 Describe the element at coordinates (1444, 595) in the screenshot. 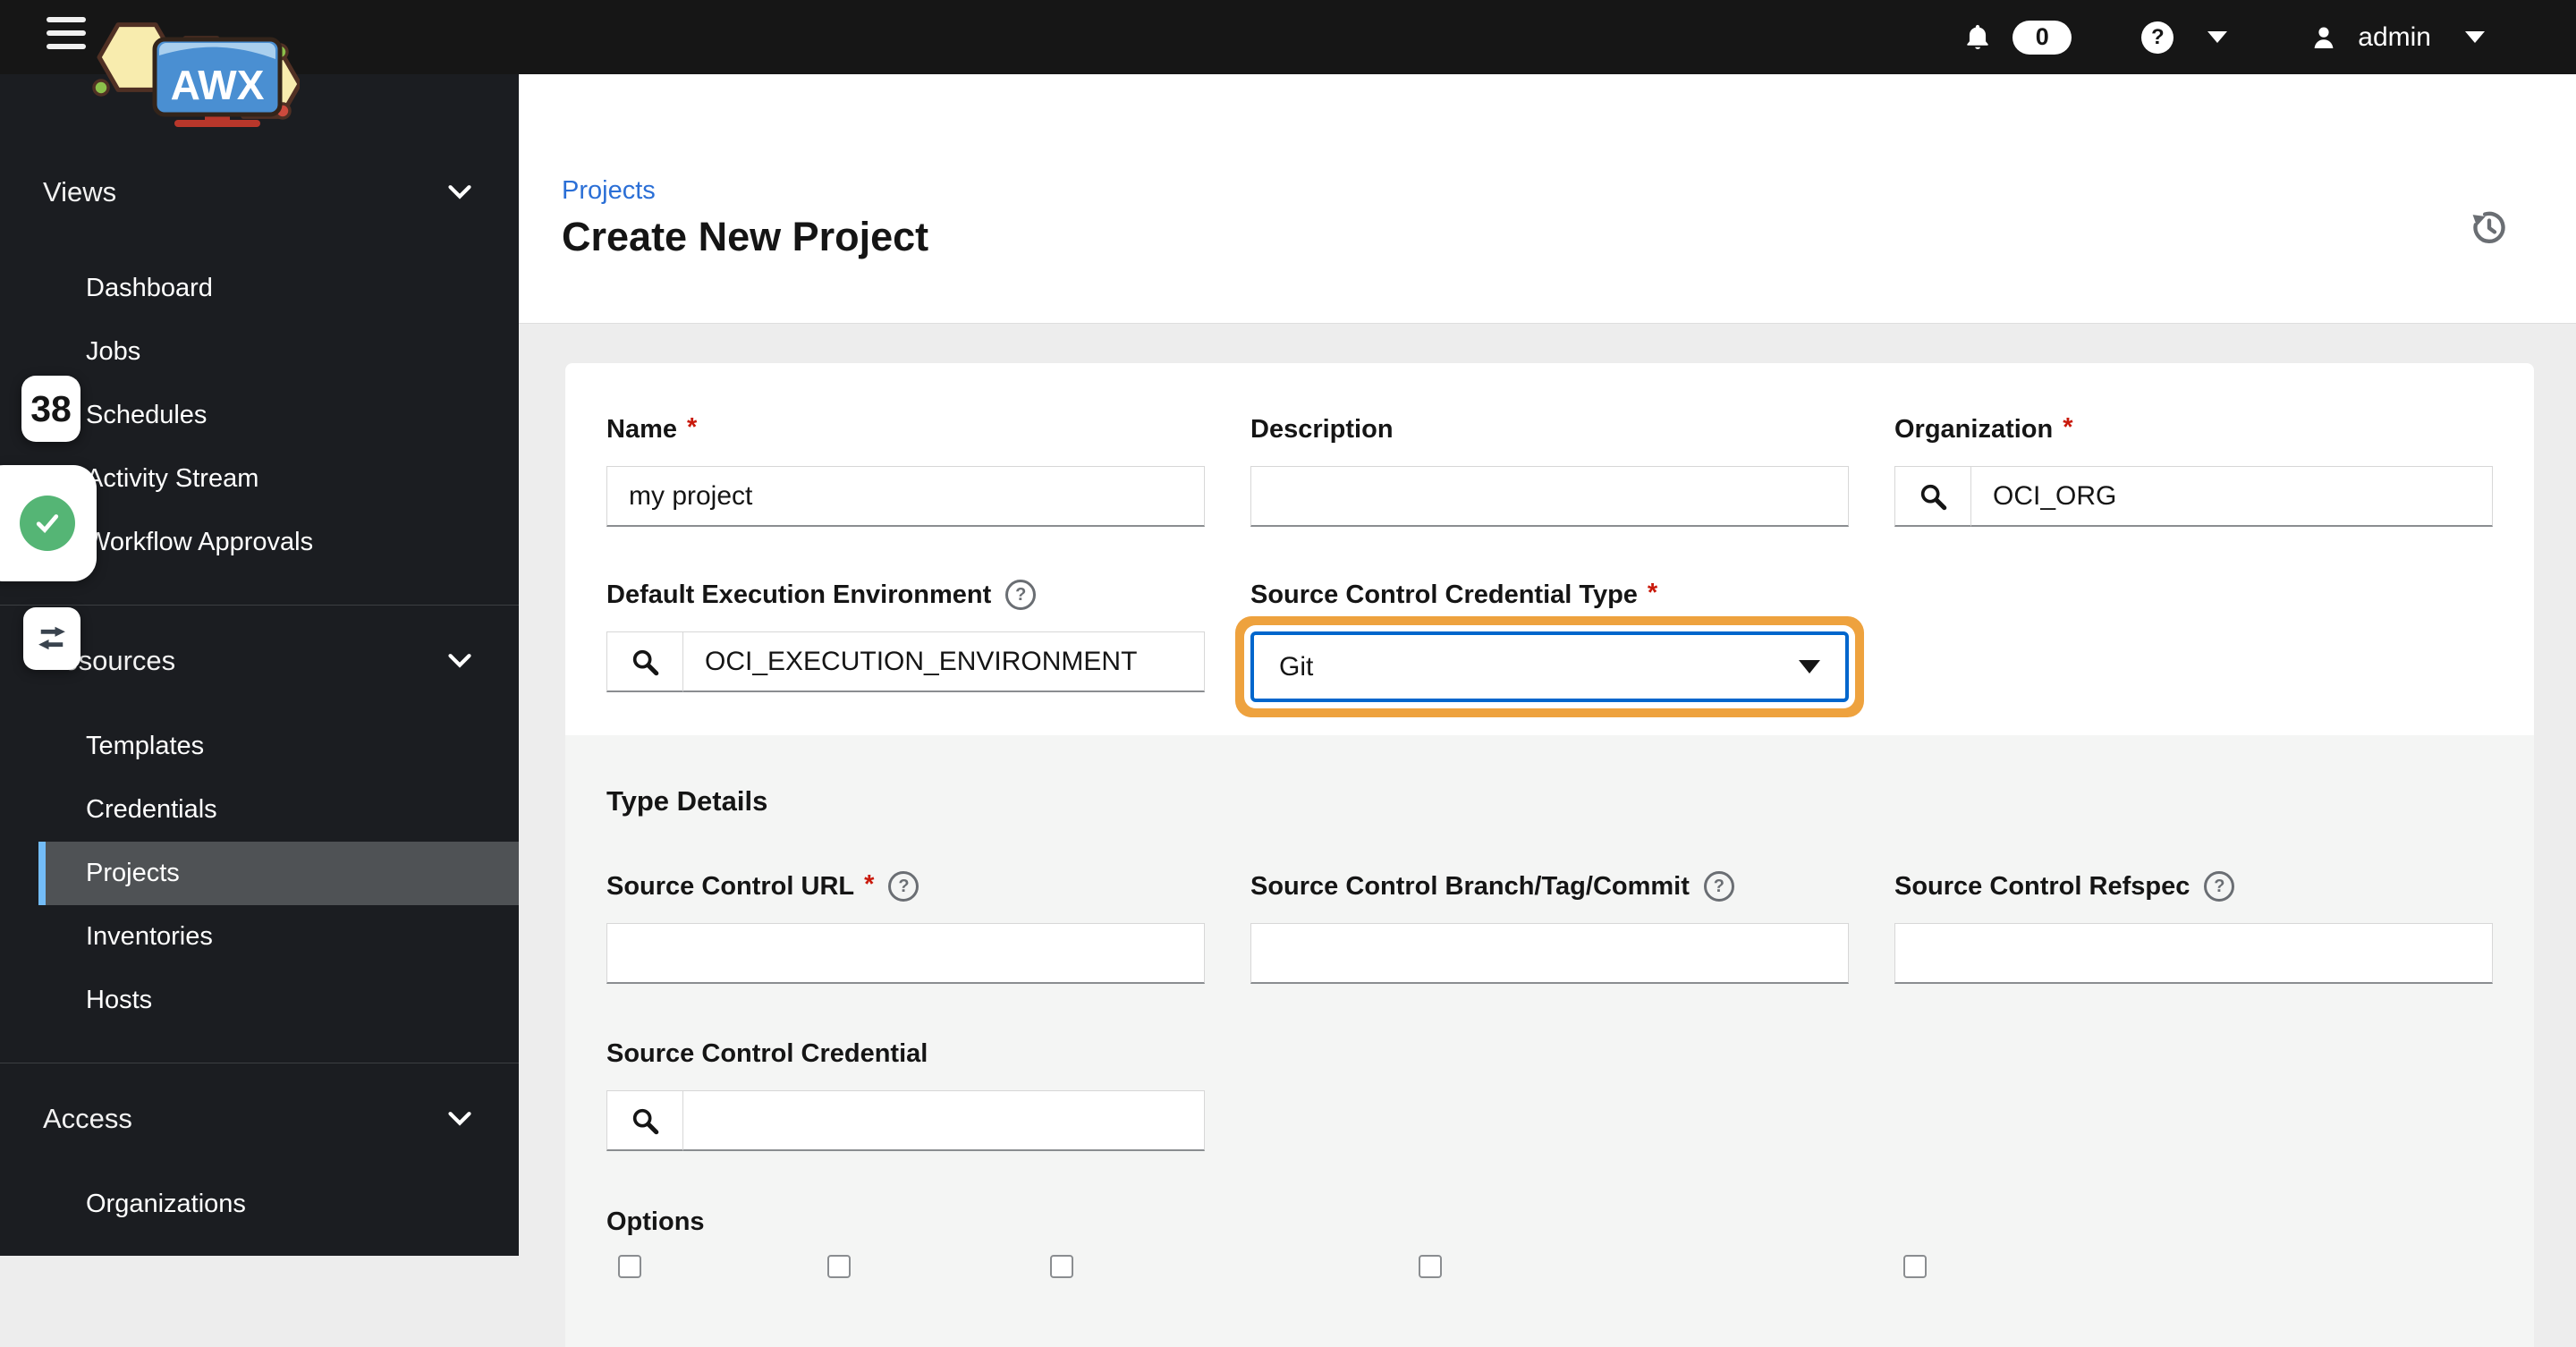

I see `scm-credential-type-label: Source Control Credential Type` at that location.